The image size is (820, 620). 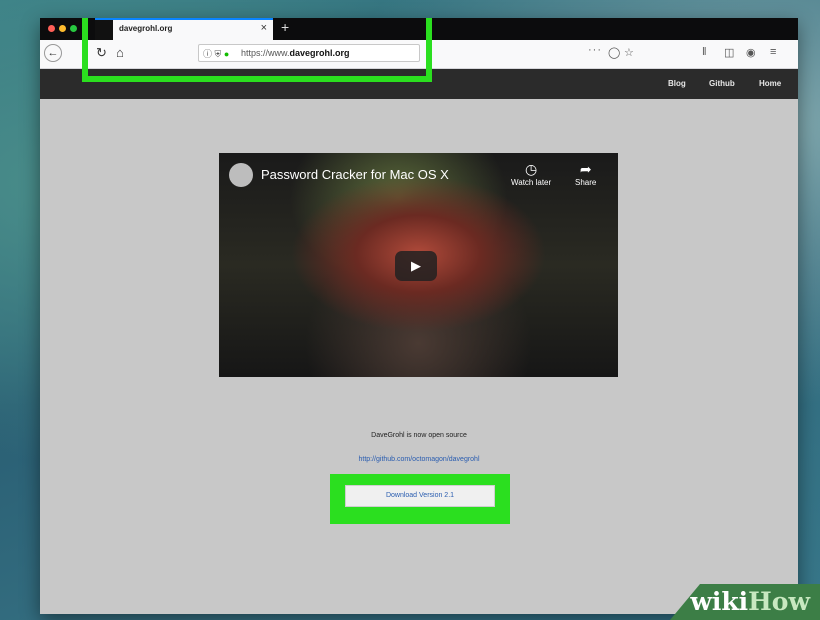 I want to click on lock-icon: ●, so click(x=226, y=54).